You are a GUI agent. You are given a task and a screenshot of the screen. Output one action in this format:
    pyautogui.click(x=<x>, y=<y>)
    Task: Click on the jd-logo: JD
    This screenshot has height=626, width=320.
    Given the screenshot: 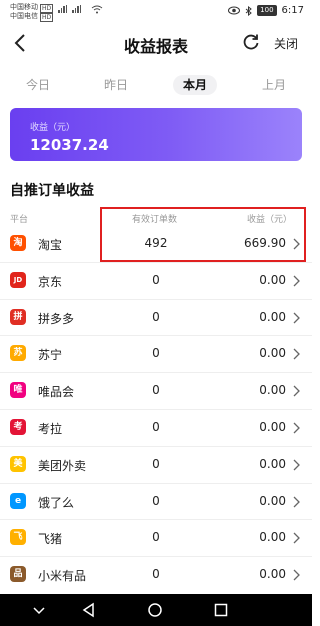 What is the action you would take?
    pyautogui.click(x=18, y=279)
    